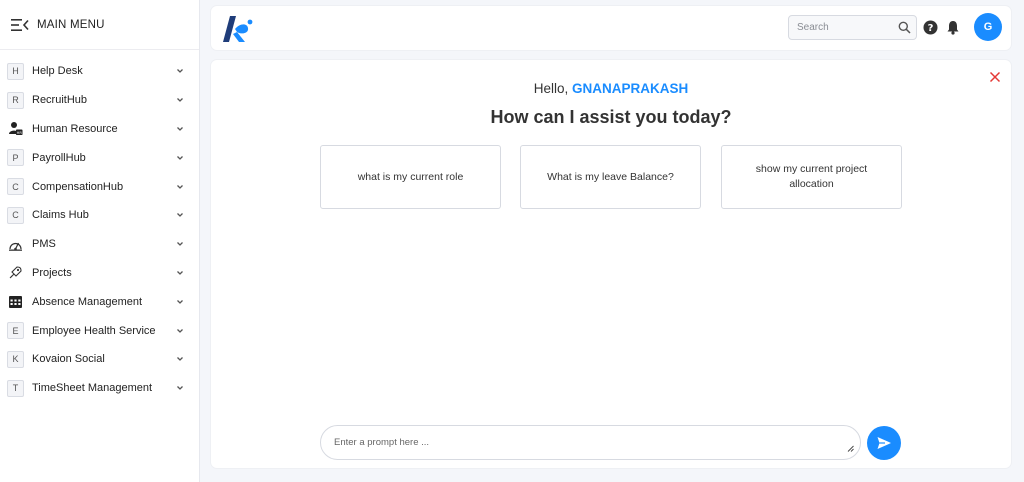 This screenshot has height=482, width=1024. I want to click on calendar-icon, so click(15, 301).